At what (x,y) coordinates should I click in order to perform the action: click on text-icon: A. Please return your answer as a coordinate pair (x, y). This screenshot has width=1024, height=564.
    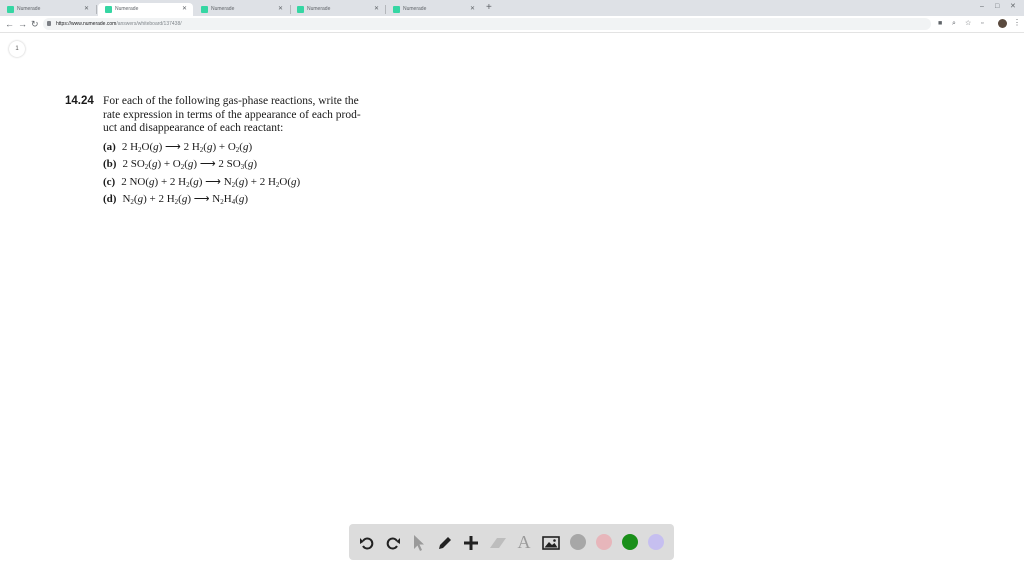
    Looking at the image, I should click on (524, 542).